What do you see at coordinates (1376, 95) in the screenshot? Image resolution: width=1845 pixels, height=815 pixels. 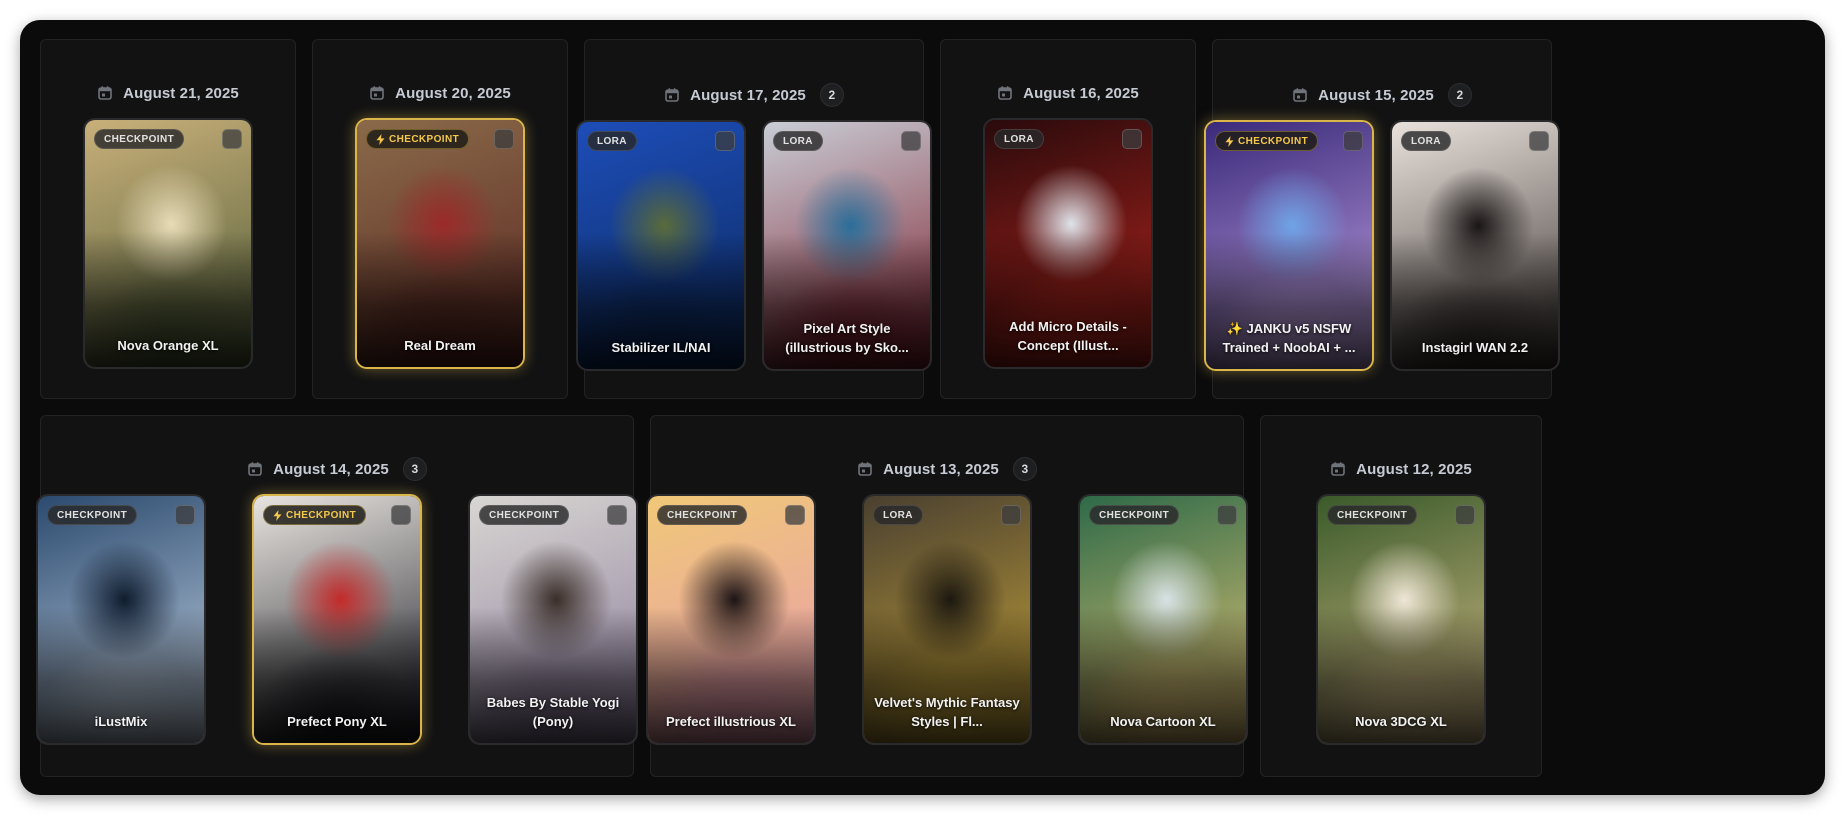 I see `group-date: August 15, 2025` at bounding box center [1376, 95].